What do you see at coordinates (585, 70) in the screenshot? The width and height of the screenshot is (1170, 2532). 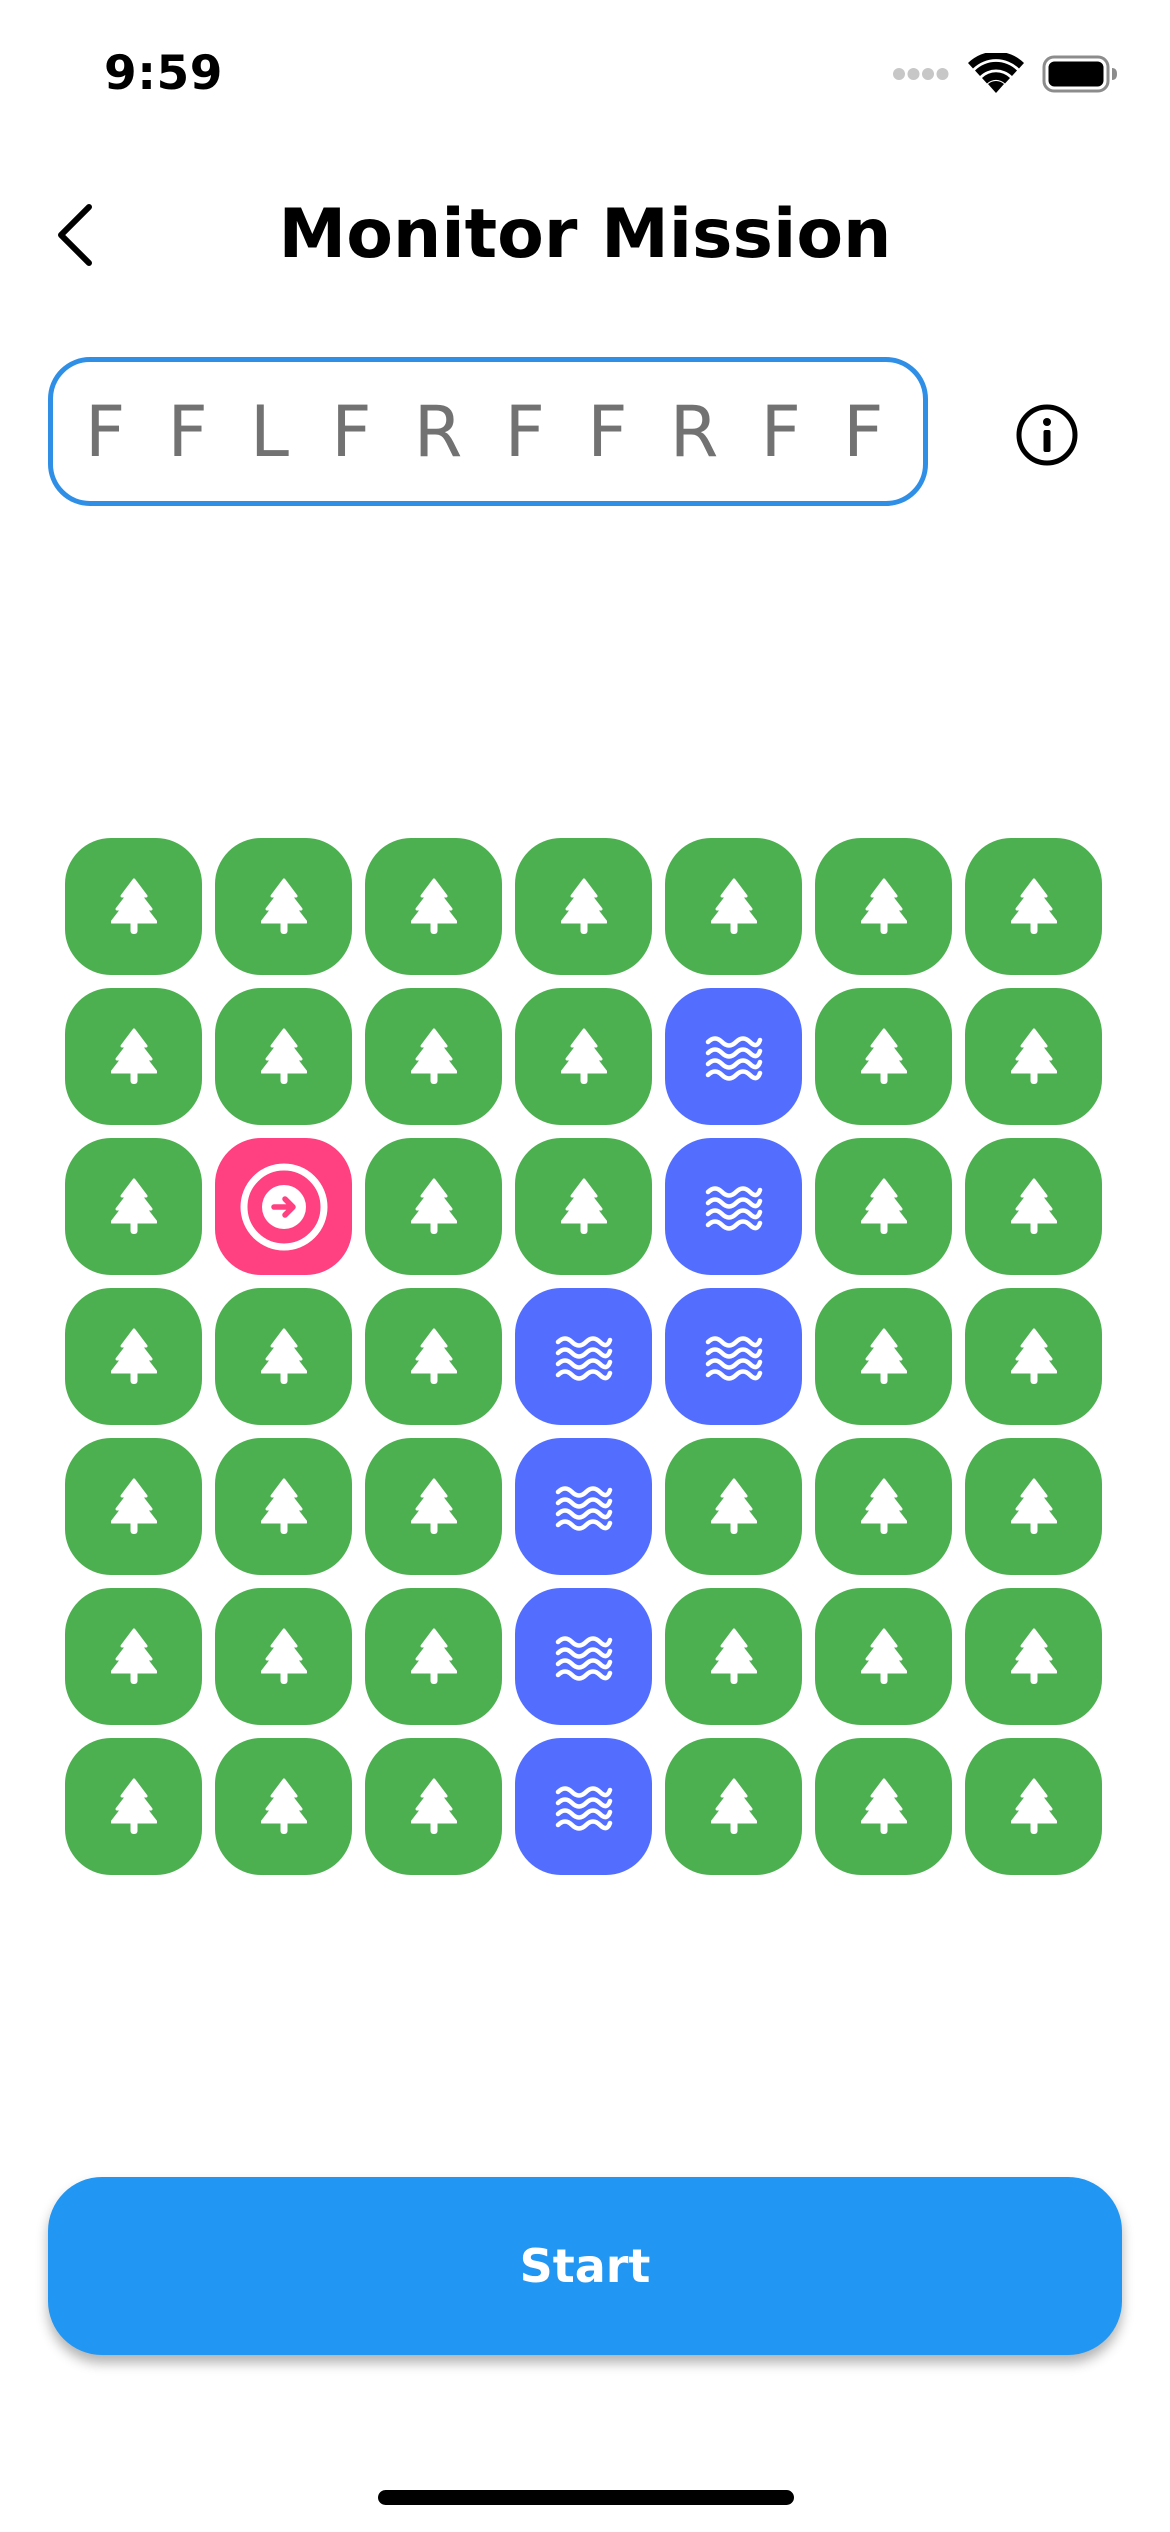 I see `status-bar: 9:59` at bounding box center [585, 70].